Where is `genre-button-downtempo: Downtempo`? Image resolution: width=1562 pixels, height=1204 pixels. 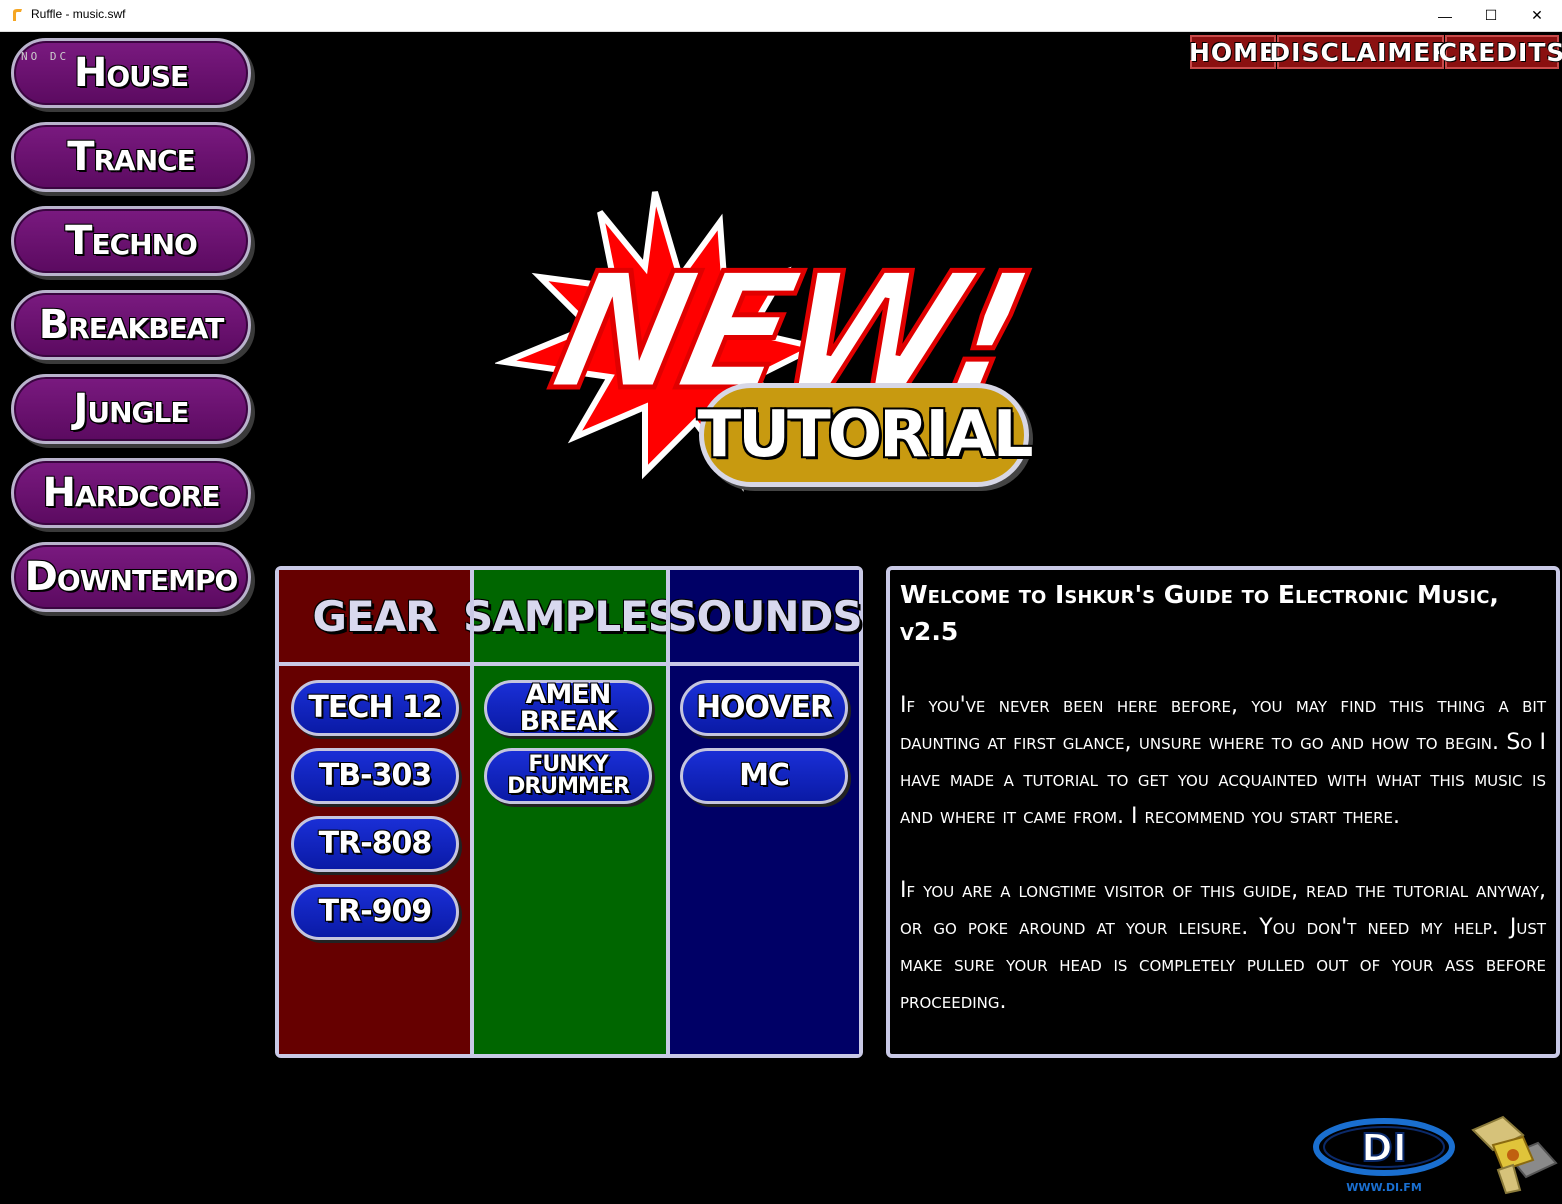 genre-button-downtempo: Downtempo is located at coordinates (131, 577).